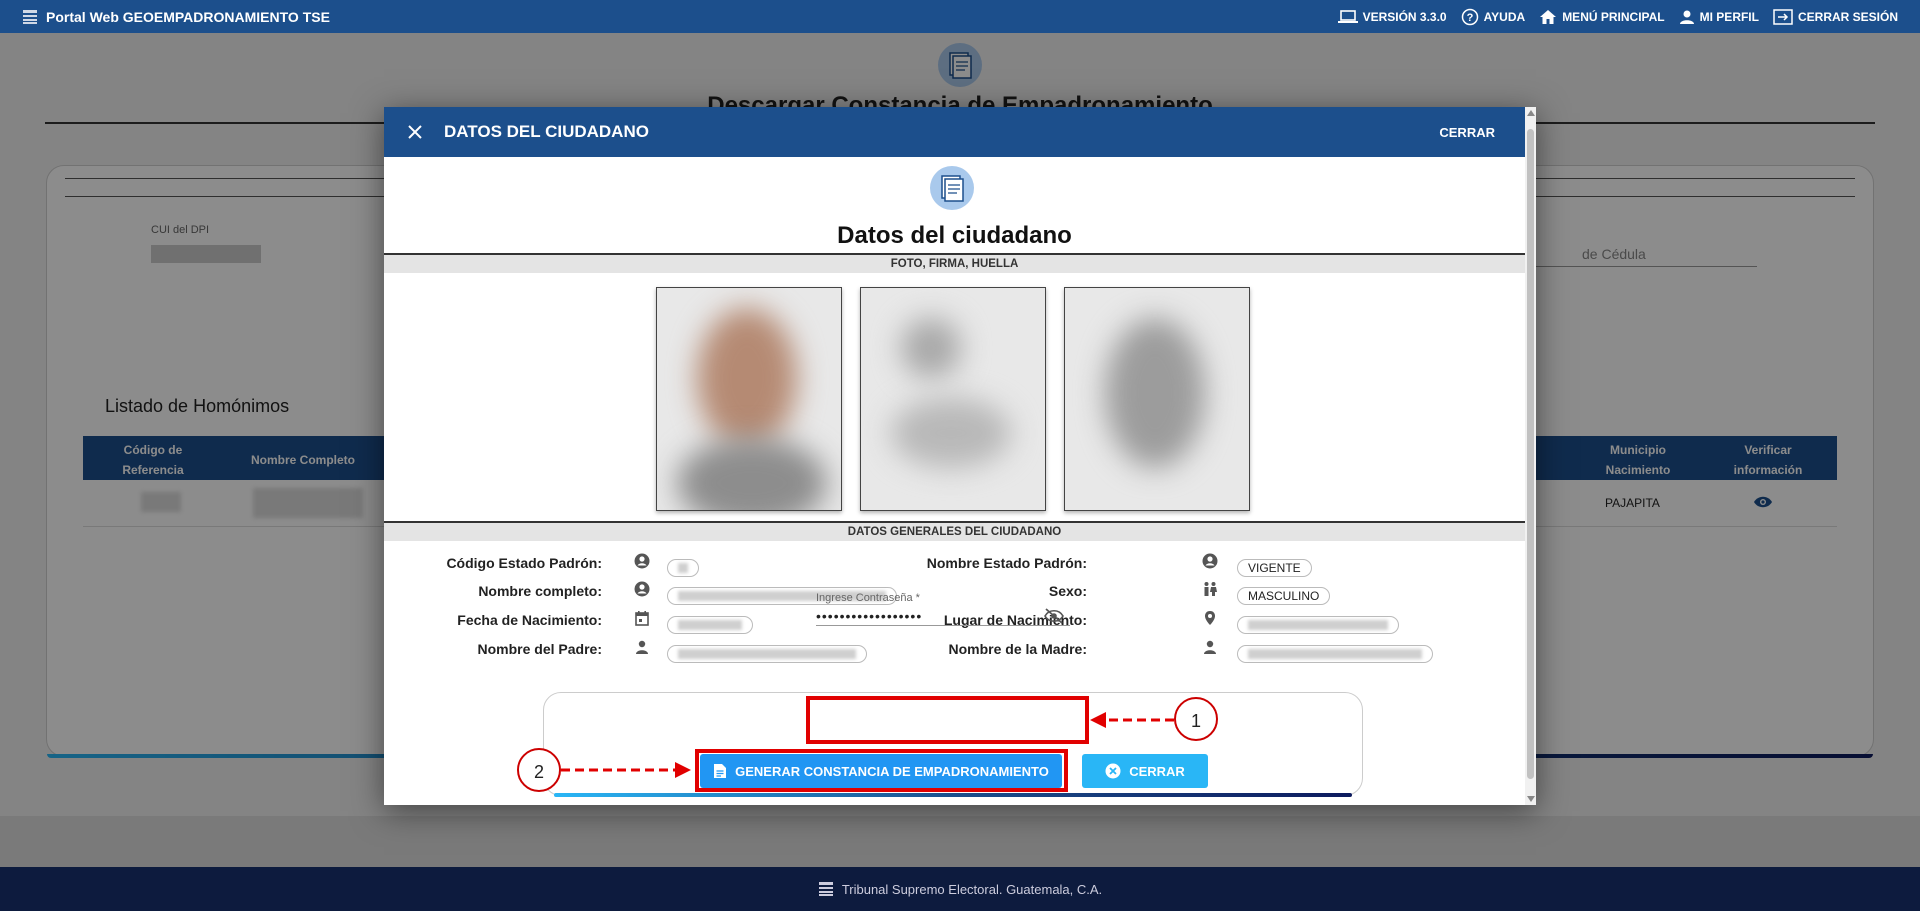 This screenshot has height=911, width=1920. What do you see at coordinates (1210, 589) in the screenshot?
I see `gender-icon` at bounding box center [1210, 589].